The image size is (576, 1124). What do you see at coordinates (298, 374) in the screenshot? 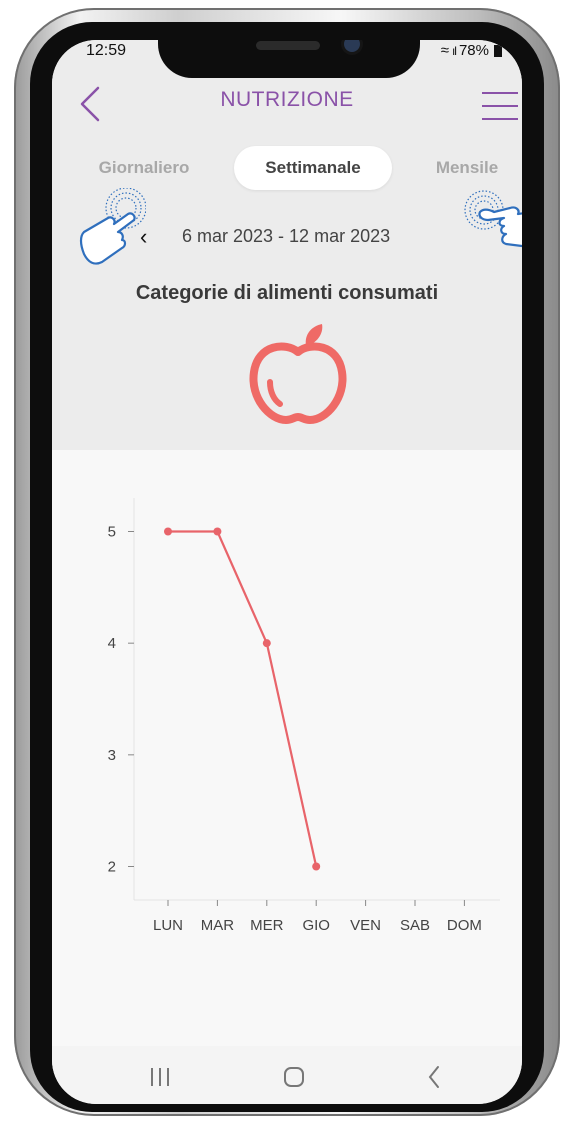
I see `apple-icon` at bounding box center [298, 374].